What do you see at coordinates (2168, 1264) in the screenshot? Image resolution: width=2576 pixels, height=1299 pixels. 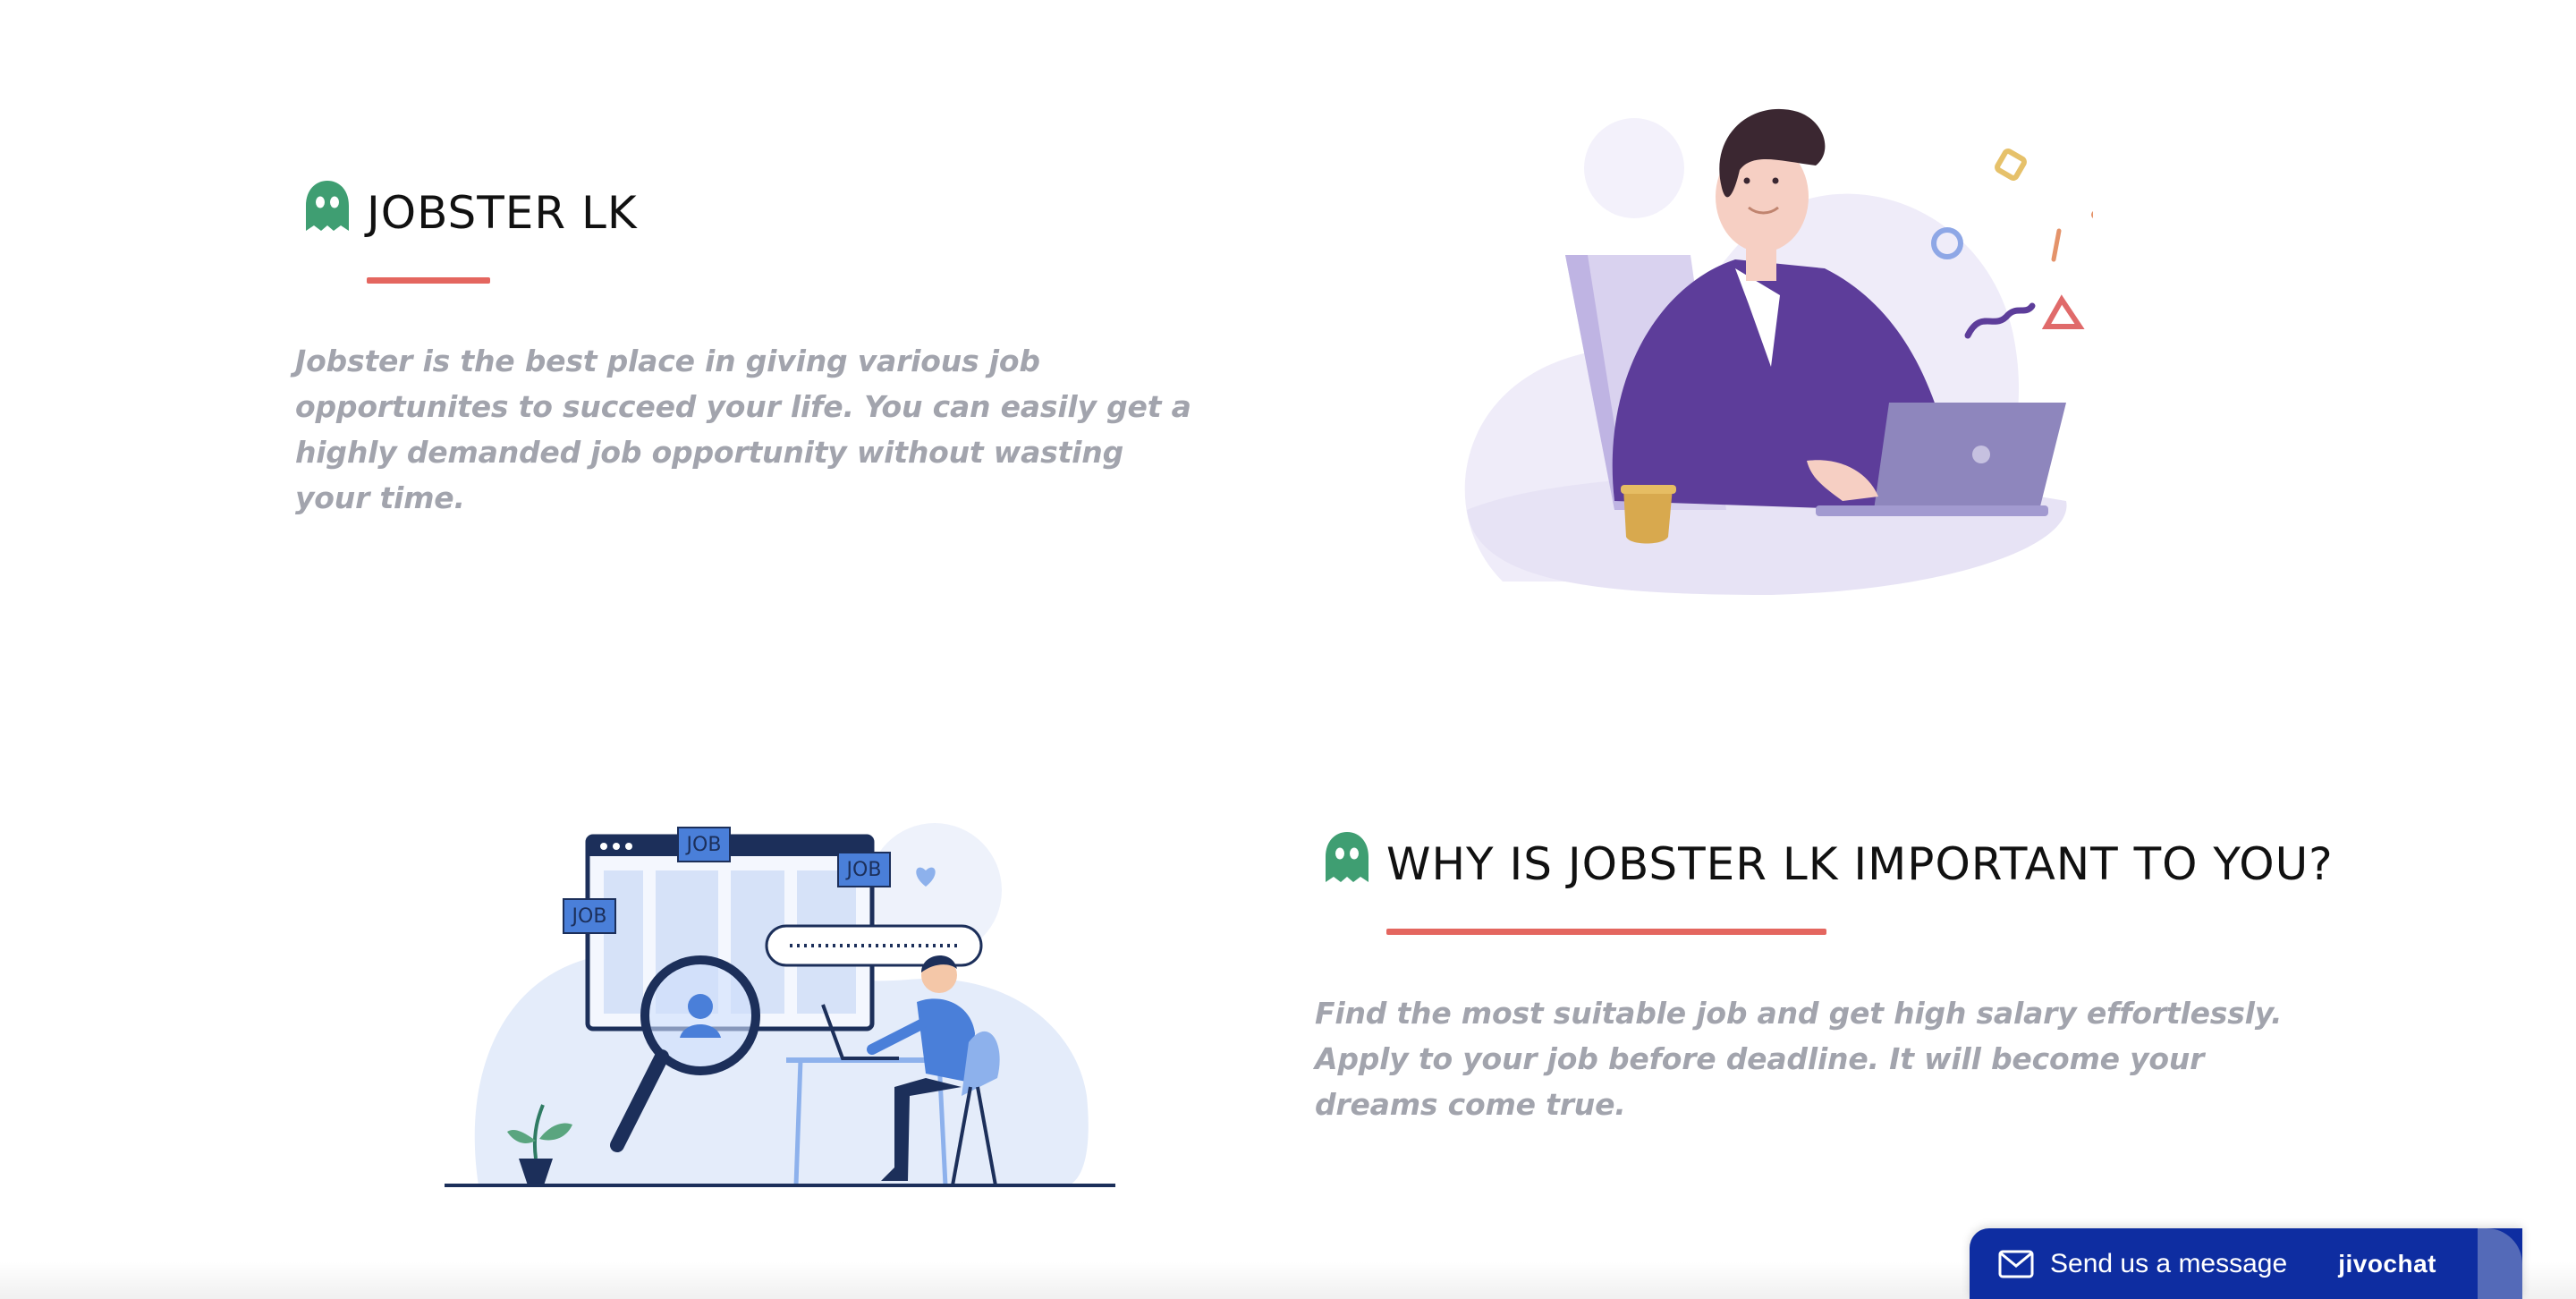 I see `chat-send-message-label: Send us a message` at bounding box center [2168, 1264].